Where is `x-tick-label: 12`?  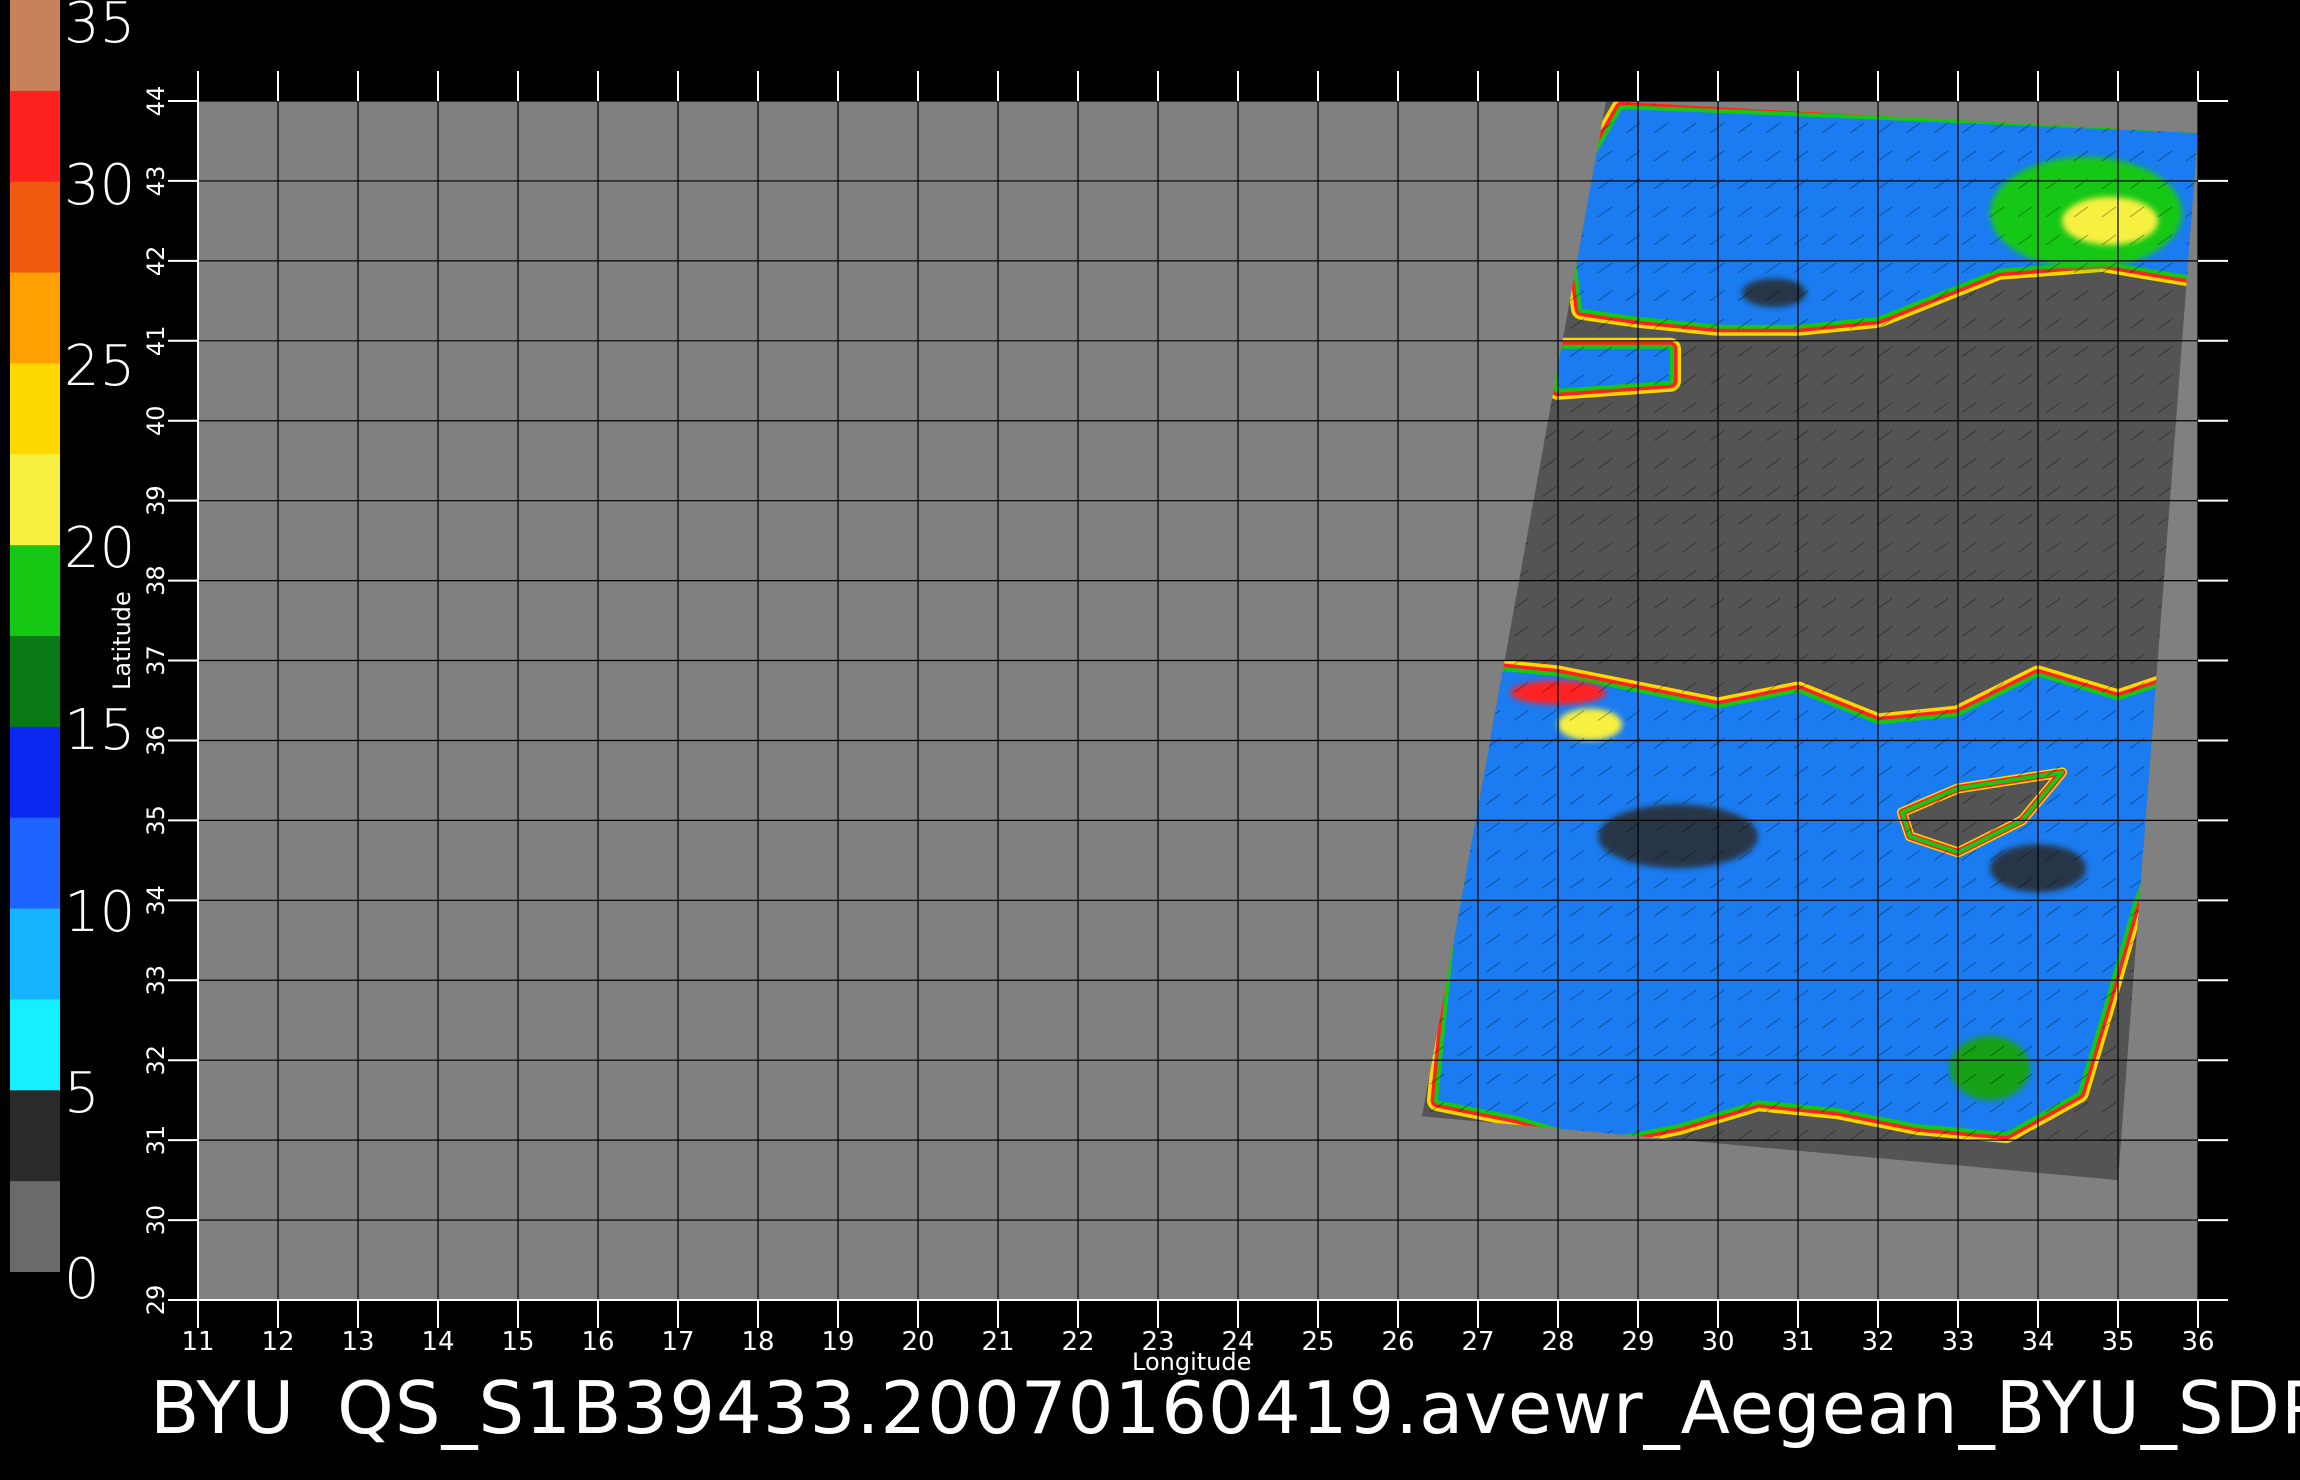 x-tick-label: 12 is located at coordinates (277, 1342).